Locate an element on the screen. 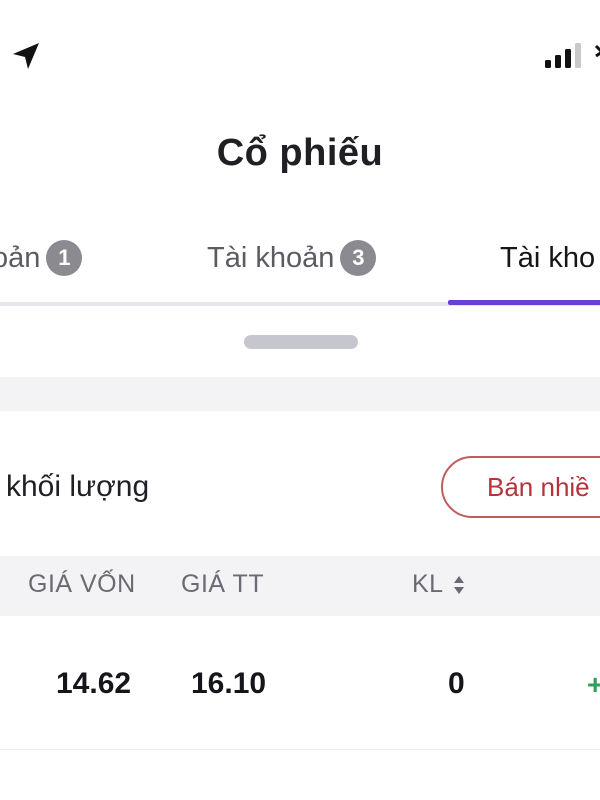  section-subtitle: khối lượng is located at coordinates (78, 486).